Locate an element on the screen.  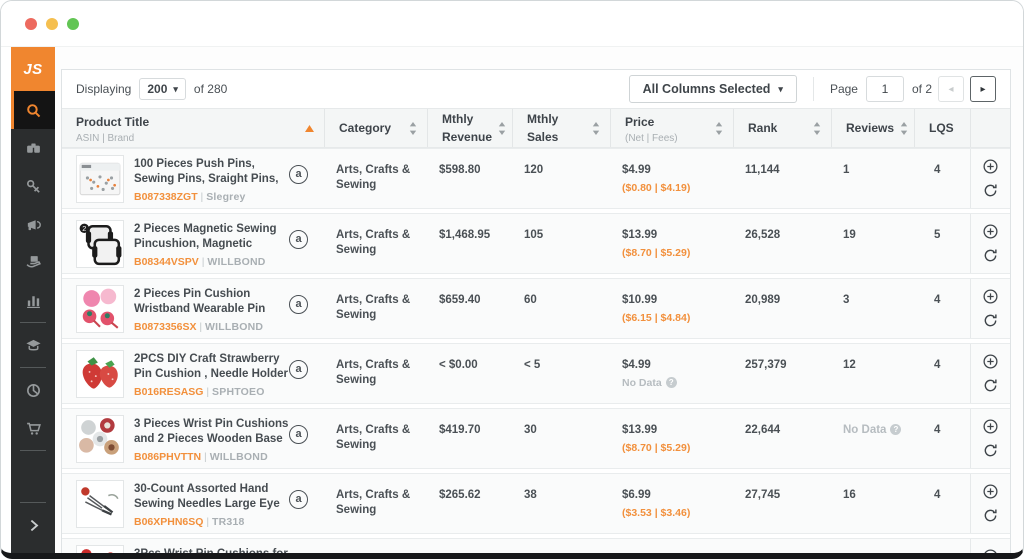
asin-link: B0873356SX is located at coordinates (165, 327).